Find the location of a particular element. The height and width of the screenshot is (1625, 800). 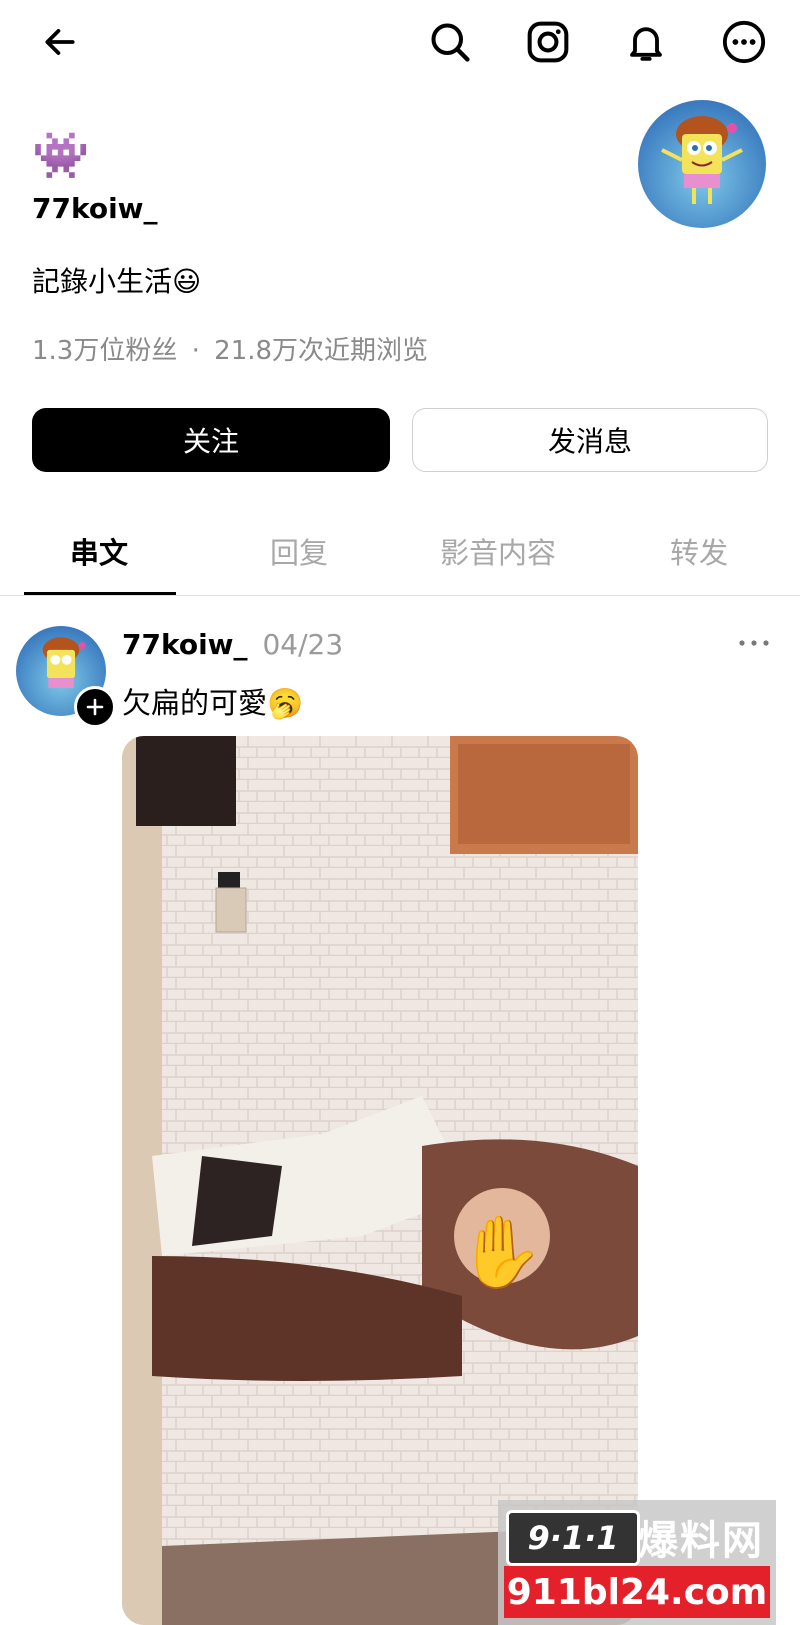

tab-replies: 回复 is located at coordinates (299, 551).